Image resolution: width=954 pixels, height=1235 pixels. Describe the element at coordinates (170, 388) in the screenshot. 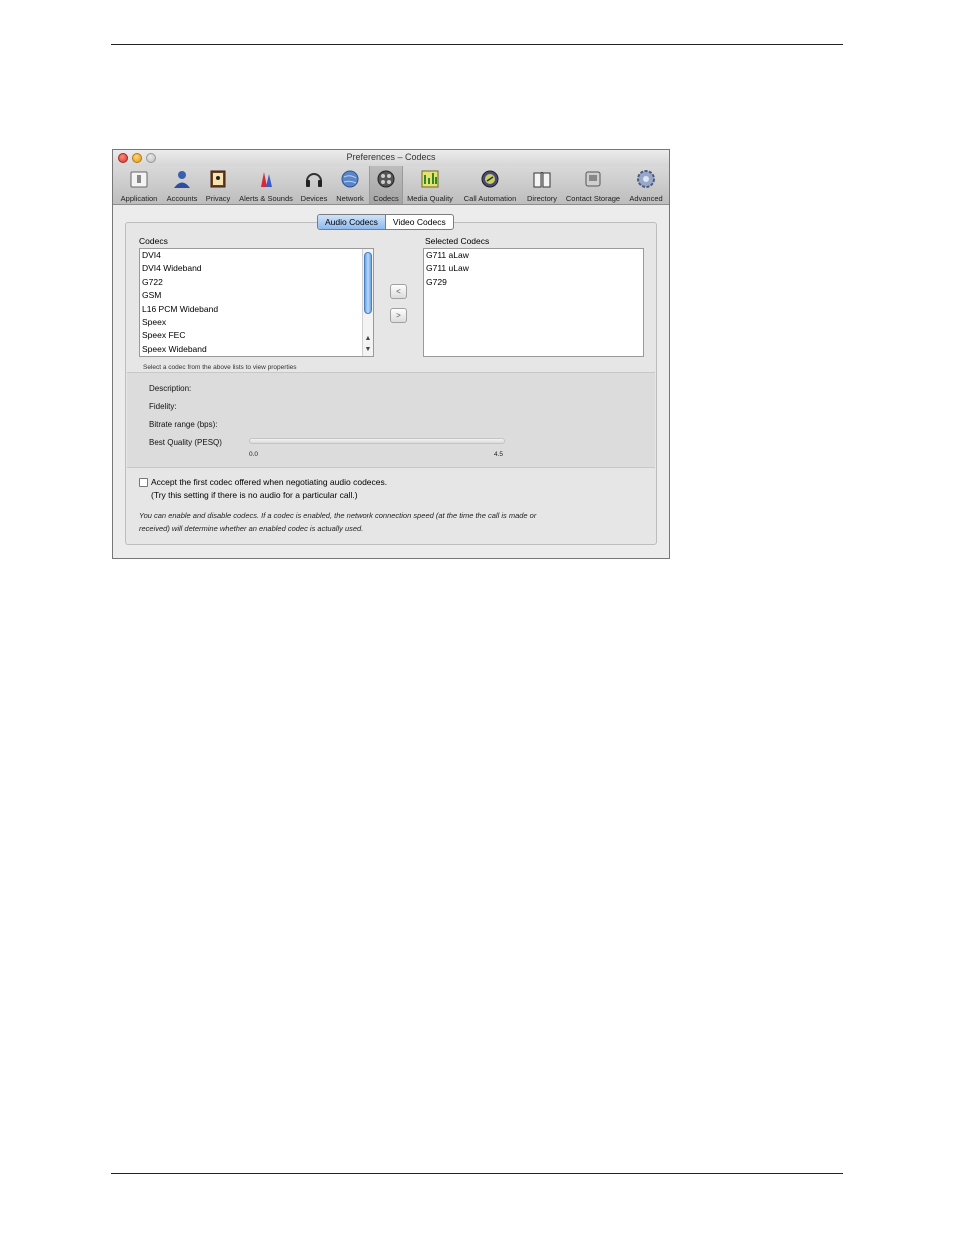

I see `description-label: Description:` at that location.